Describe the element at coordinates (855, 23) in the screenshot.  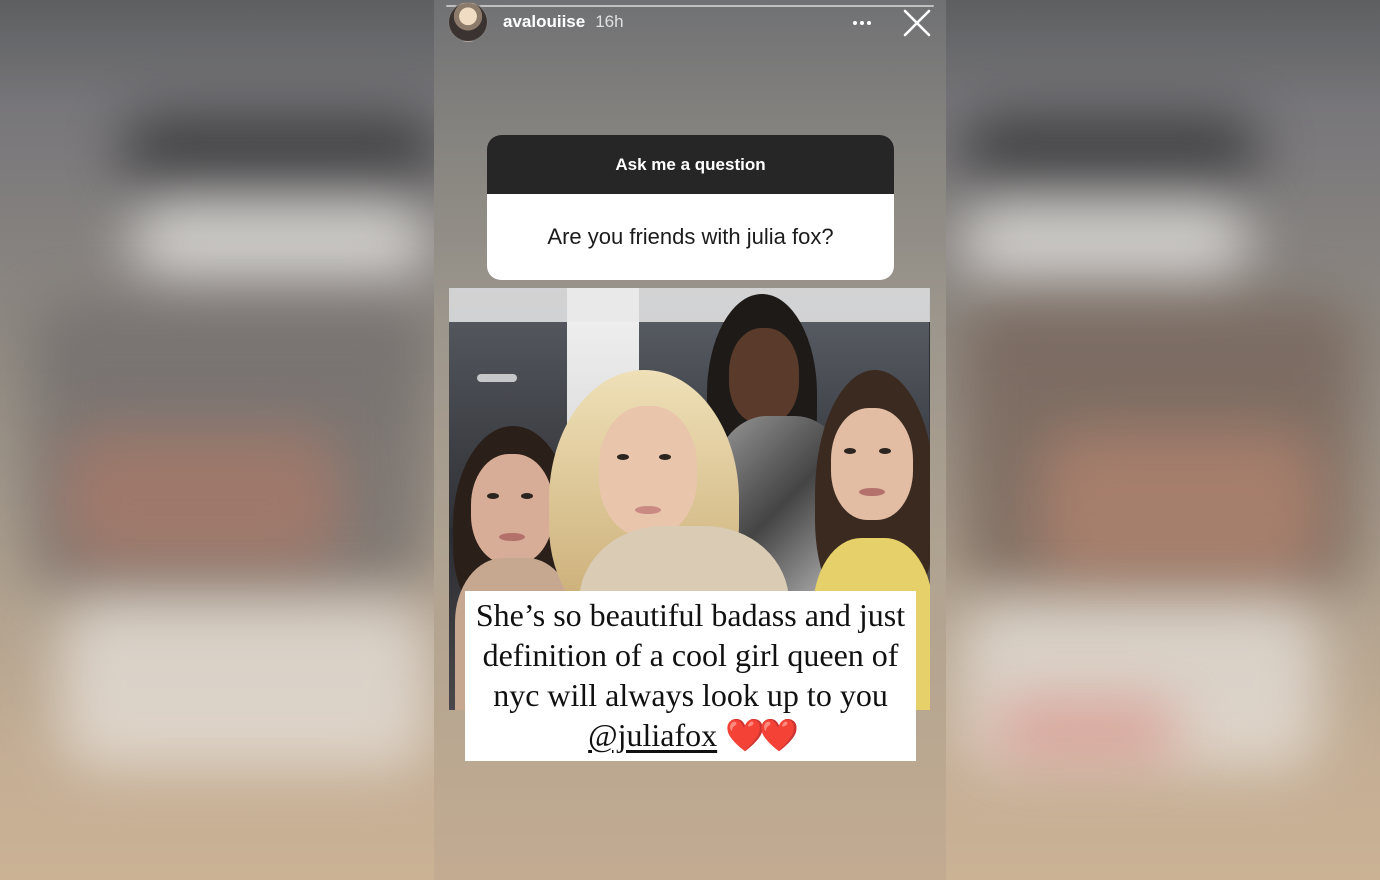
I see `more-horizontal-icon` at that location.